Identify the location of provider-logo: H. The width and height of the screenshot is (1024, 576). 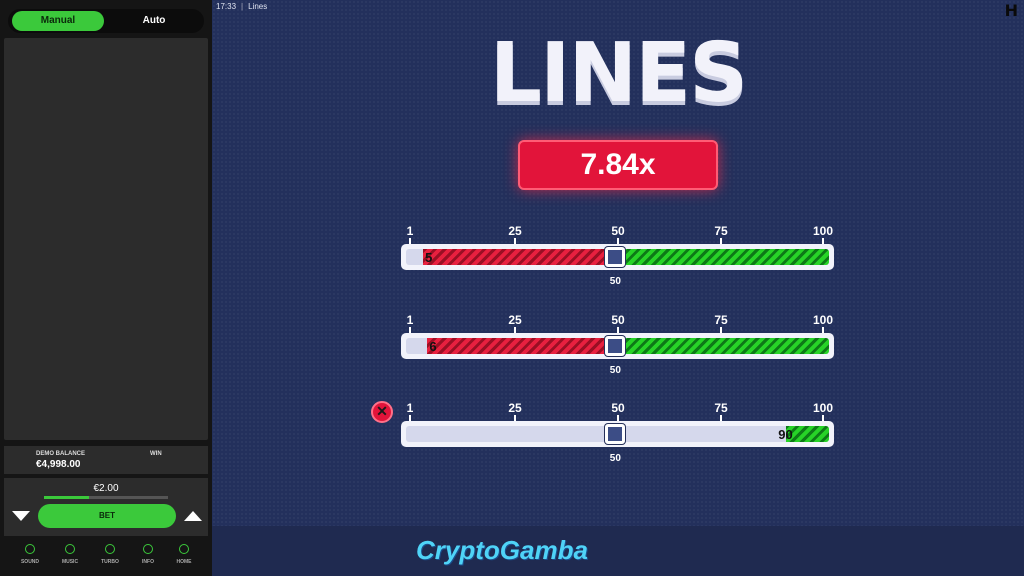
(1011, 10).